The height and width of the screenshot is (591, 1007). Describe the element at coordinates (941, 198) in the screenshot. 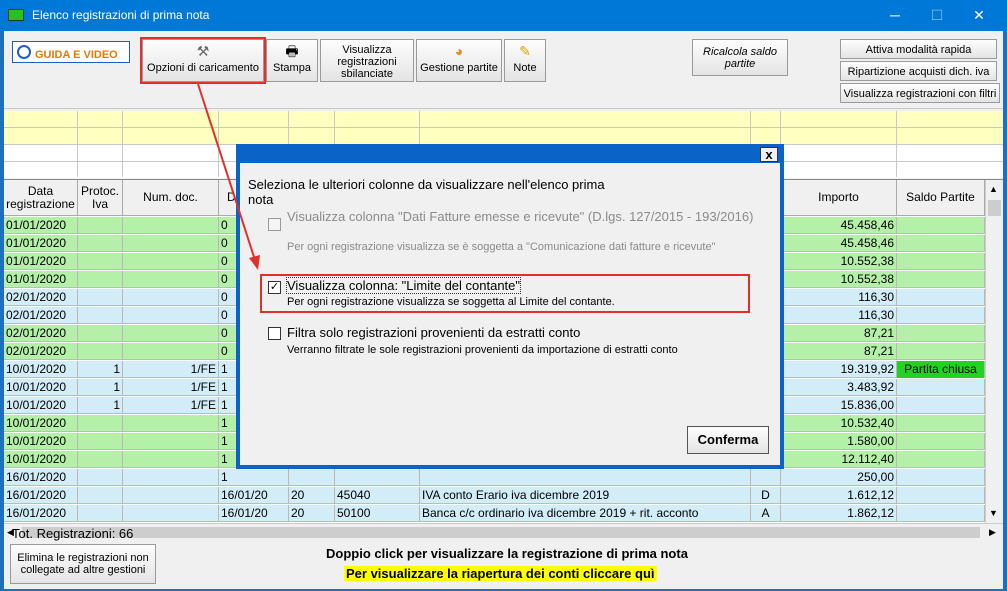

I see `col-header-saldo: Saldo Partite` at that location.